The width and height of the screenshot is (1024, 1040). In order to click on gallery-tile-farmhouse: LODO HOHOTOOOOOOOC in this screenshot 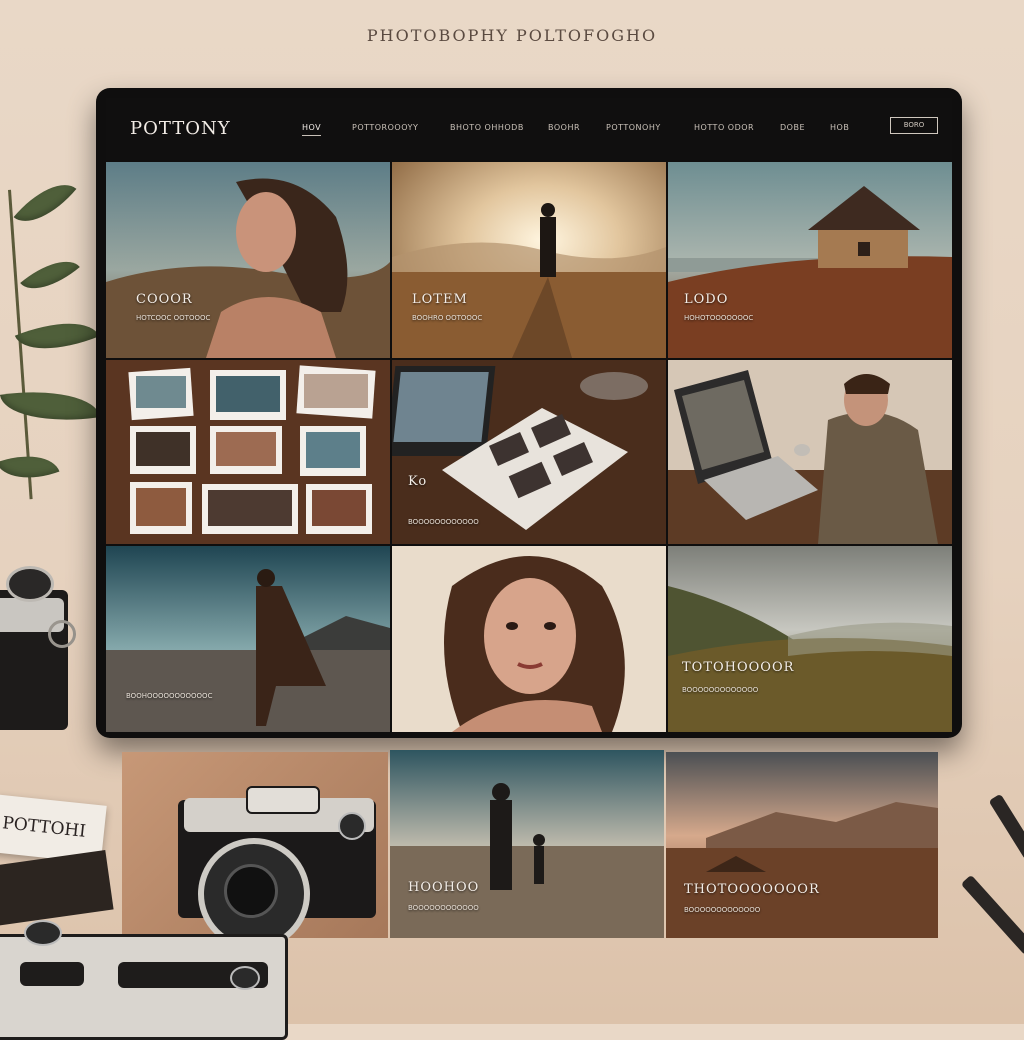, I will do `click(810, 260)`.